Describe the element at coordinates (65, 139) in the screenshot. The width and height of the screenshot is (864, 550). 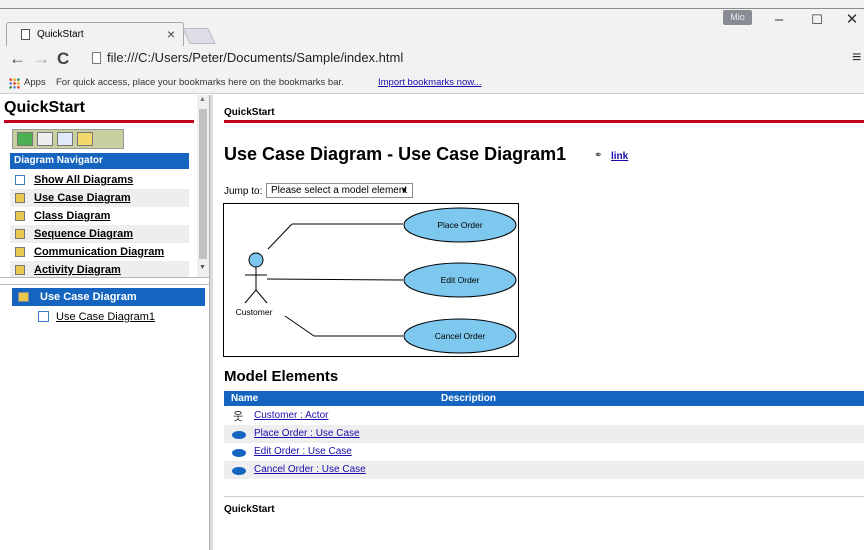
I see `class-navigator-icon` at that location.